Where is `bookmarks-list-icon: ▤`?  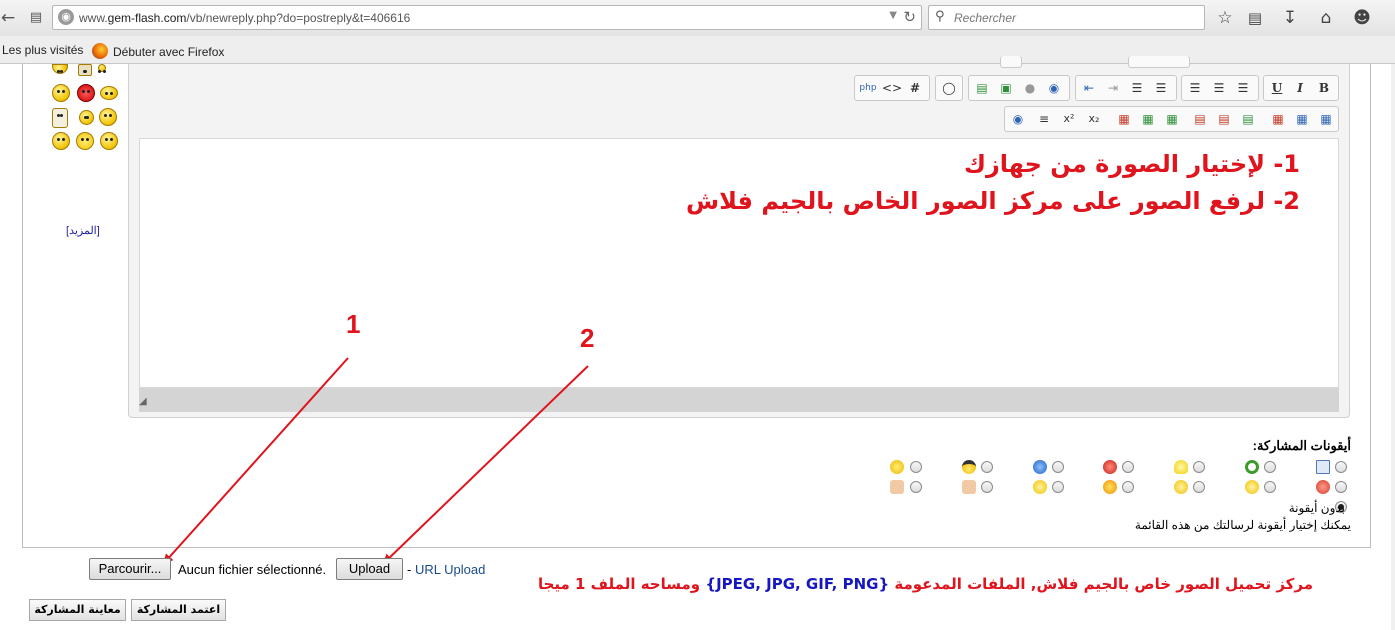
bookmarks-list-icon: ▤ is located at coordinates (1255, 18).